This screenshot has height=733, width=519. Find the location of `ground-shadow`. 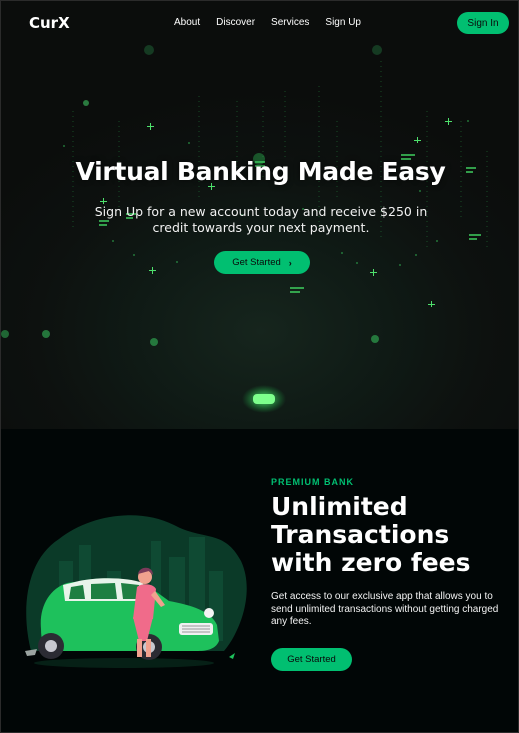

ground-shadow is located at coordinates (124, 663).